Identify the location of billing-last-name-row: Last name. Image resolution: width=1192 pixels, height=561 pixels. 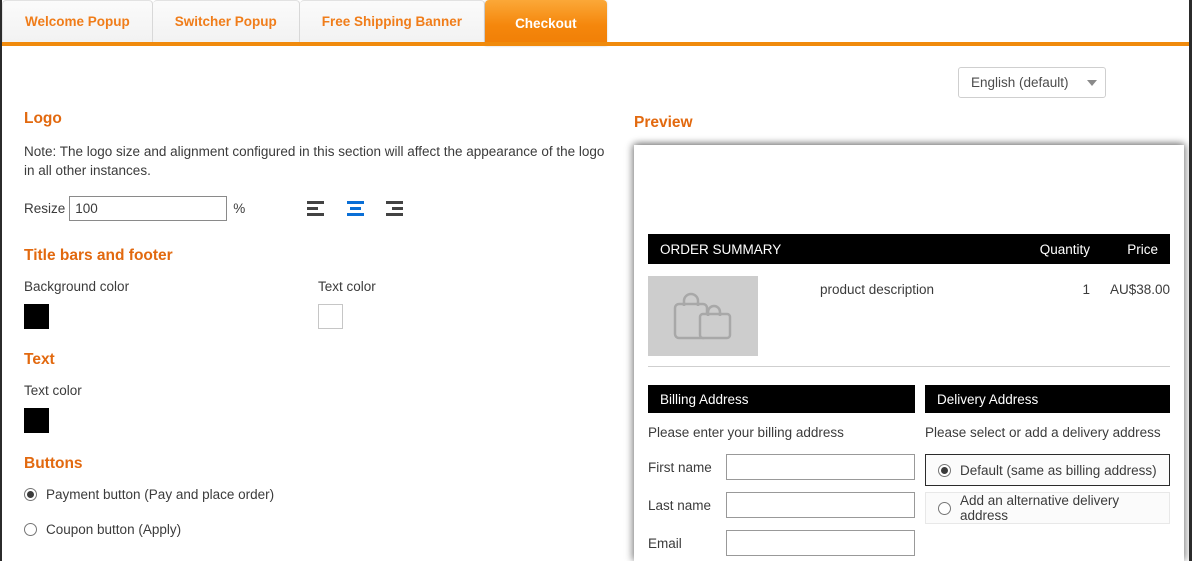
(781, 505).